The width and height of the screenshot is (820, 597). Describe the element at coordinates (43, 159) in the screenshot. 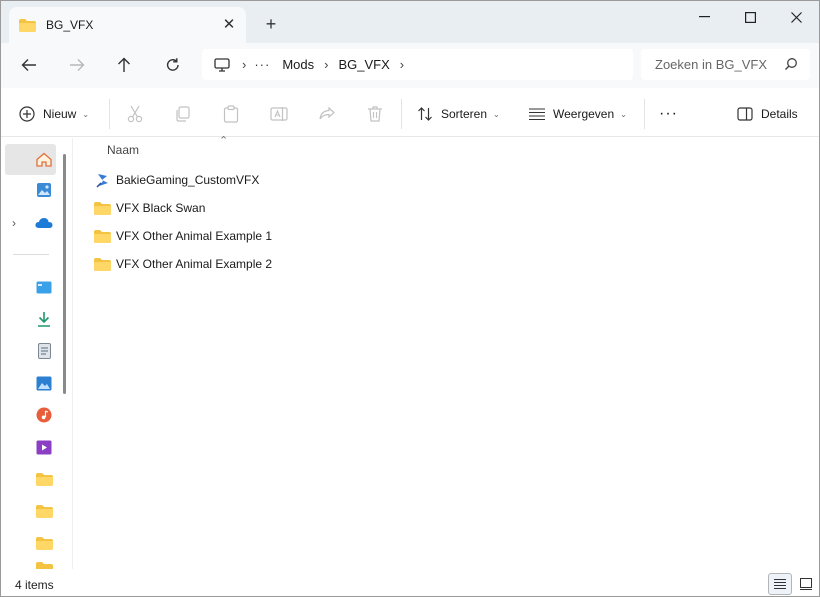

I see `home-icon` at that location.